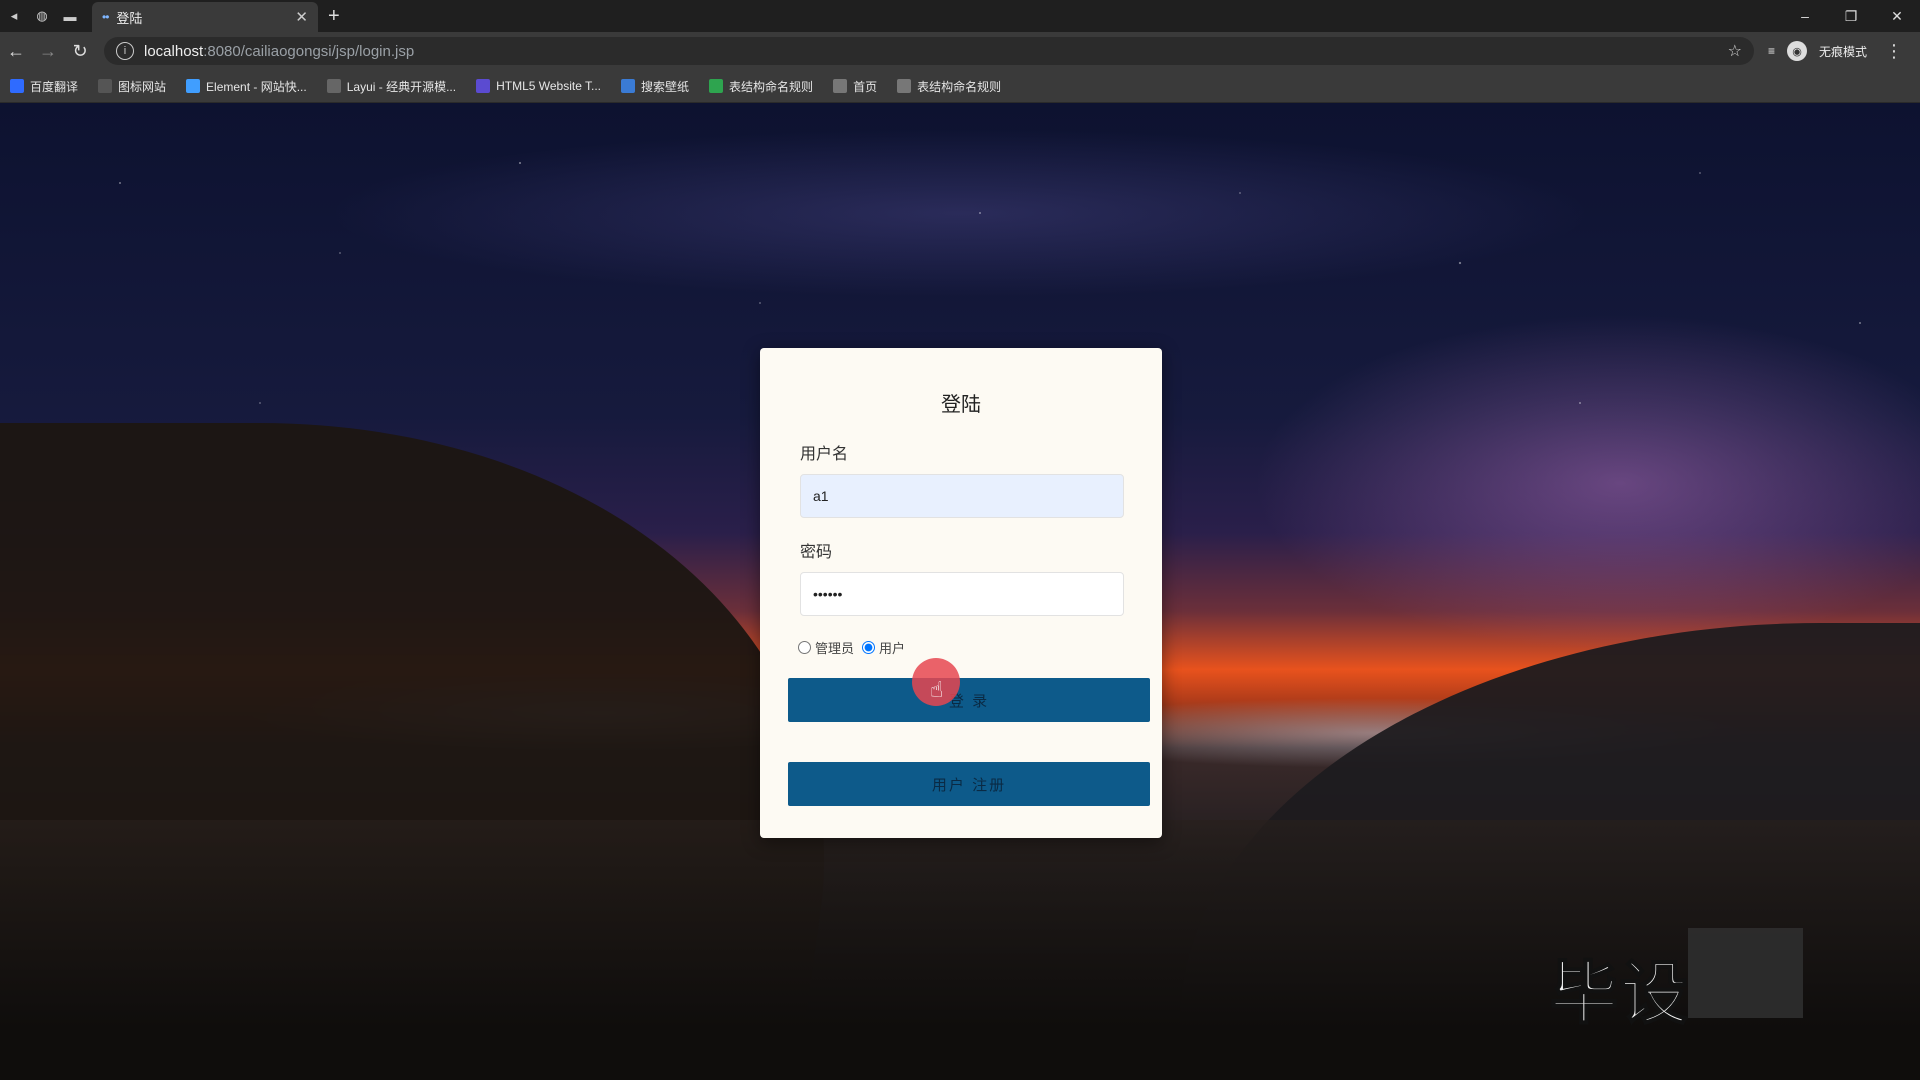 The image size is (1920, 1080). Describe the element at coordinates (1735, 51) in the screenshot. I see `star-icon: ☆` at that location.